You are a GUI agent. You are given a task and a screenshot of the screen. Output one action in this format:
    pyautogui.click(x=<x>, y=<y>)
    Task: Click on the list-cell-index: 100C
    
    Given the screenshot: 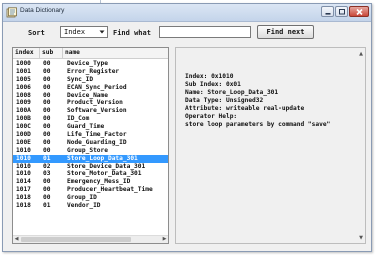 What is the action you would take?
    pyautogui.click(x=23, y=127)
    